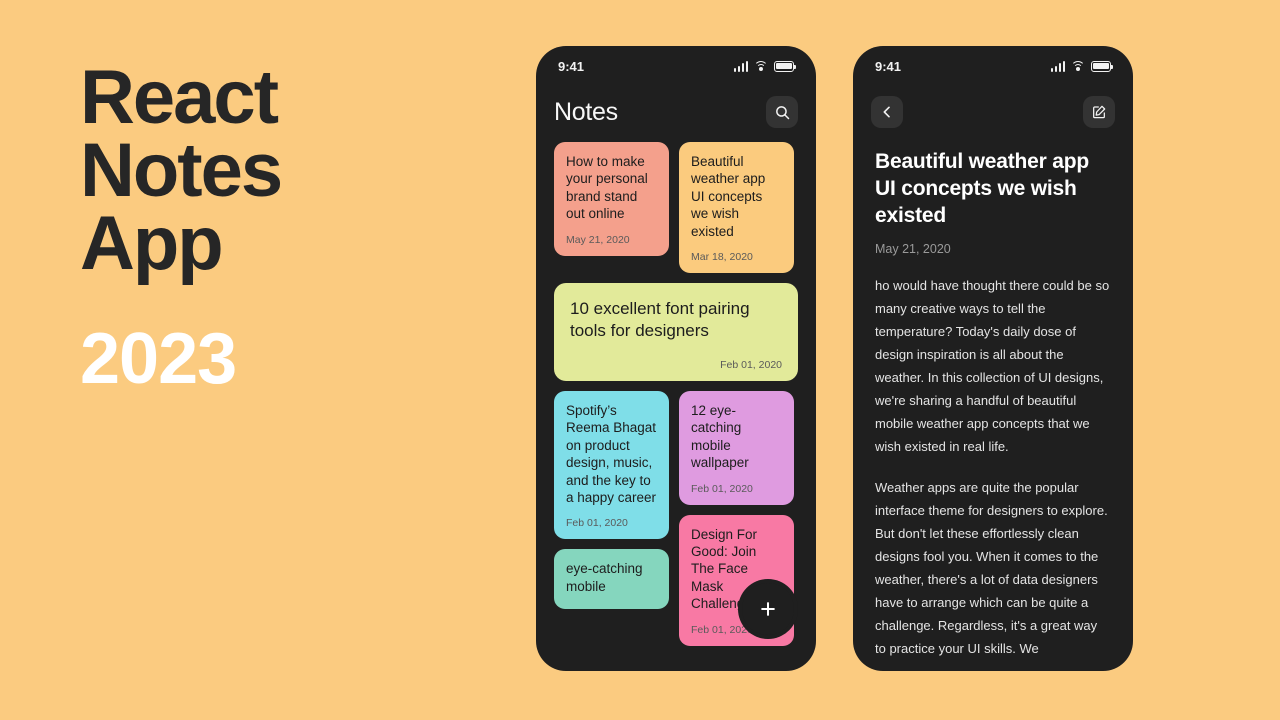  What do you see at coordinates (152, 243) in the screenshot?
I see `promo-title-line-3: App` at bounding box center [152, 243].